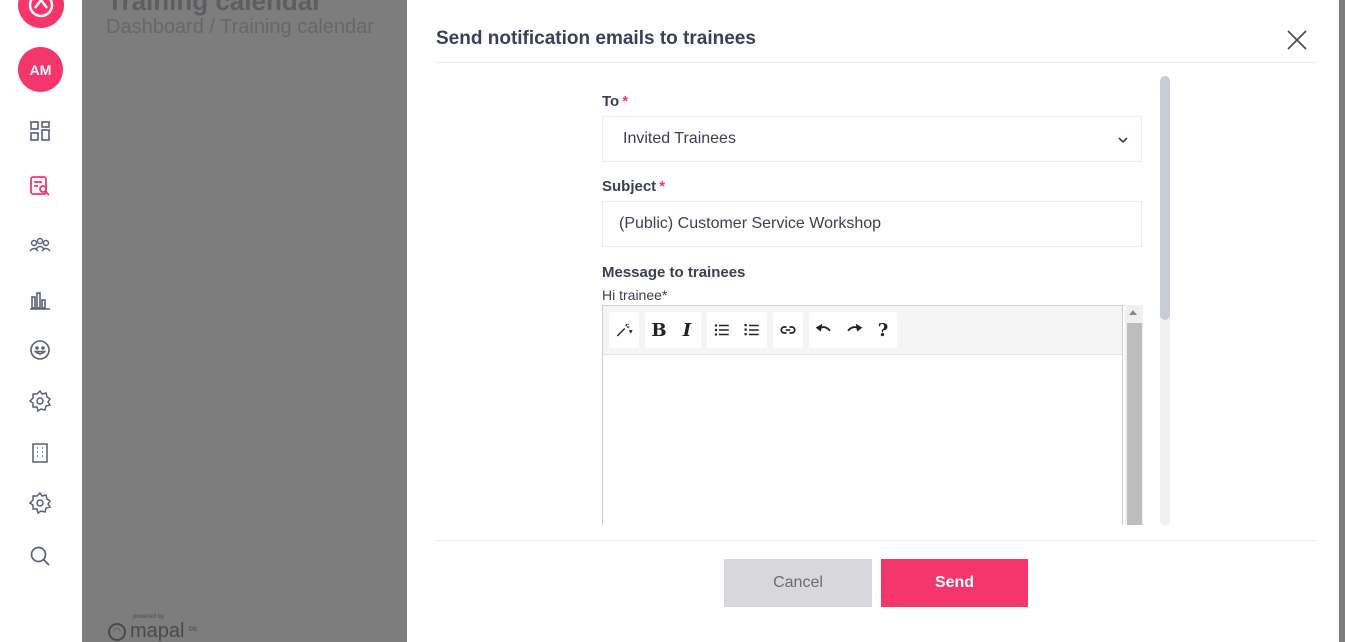  What do you see at coordinates (615, 101) in the screenshot?
I see `to-label: To *` at bounding box center [615, 101].